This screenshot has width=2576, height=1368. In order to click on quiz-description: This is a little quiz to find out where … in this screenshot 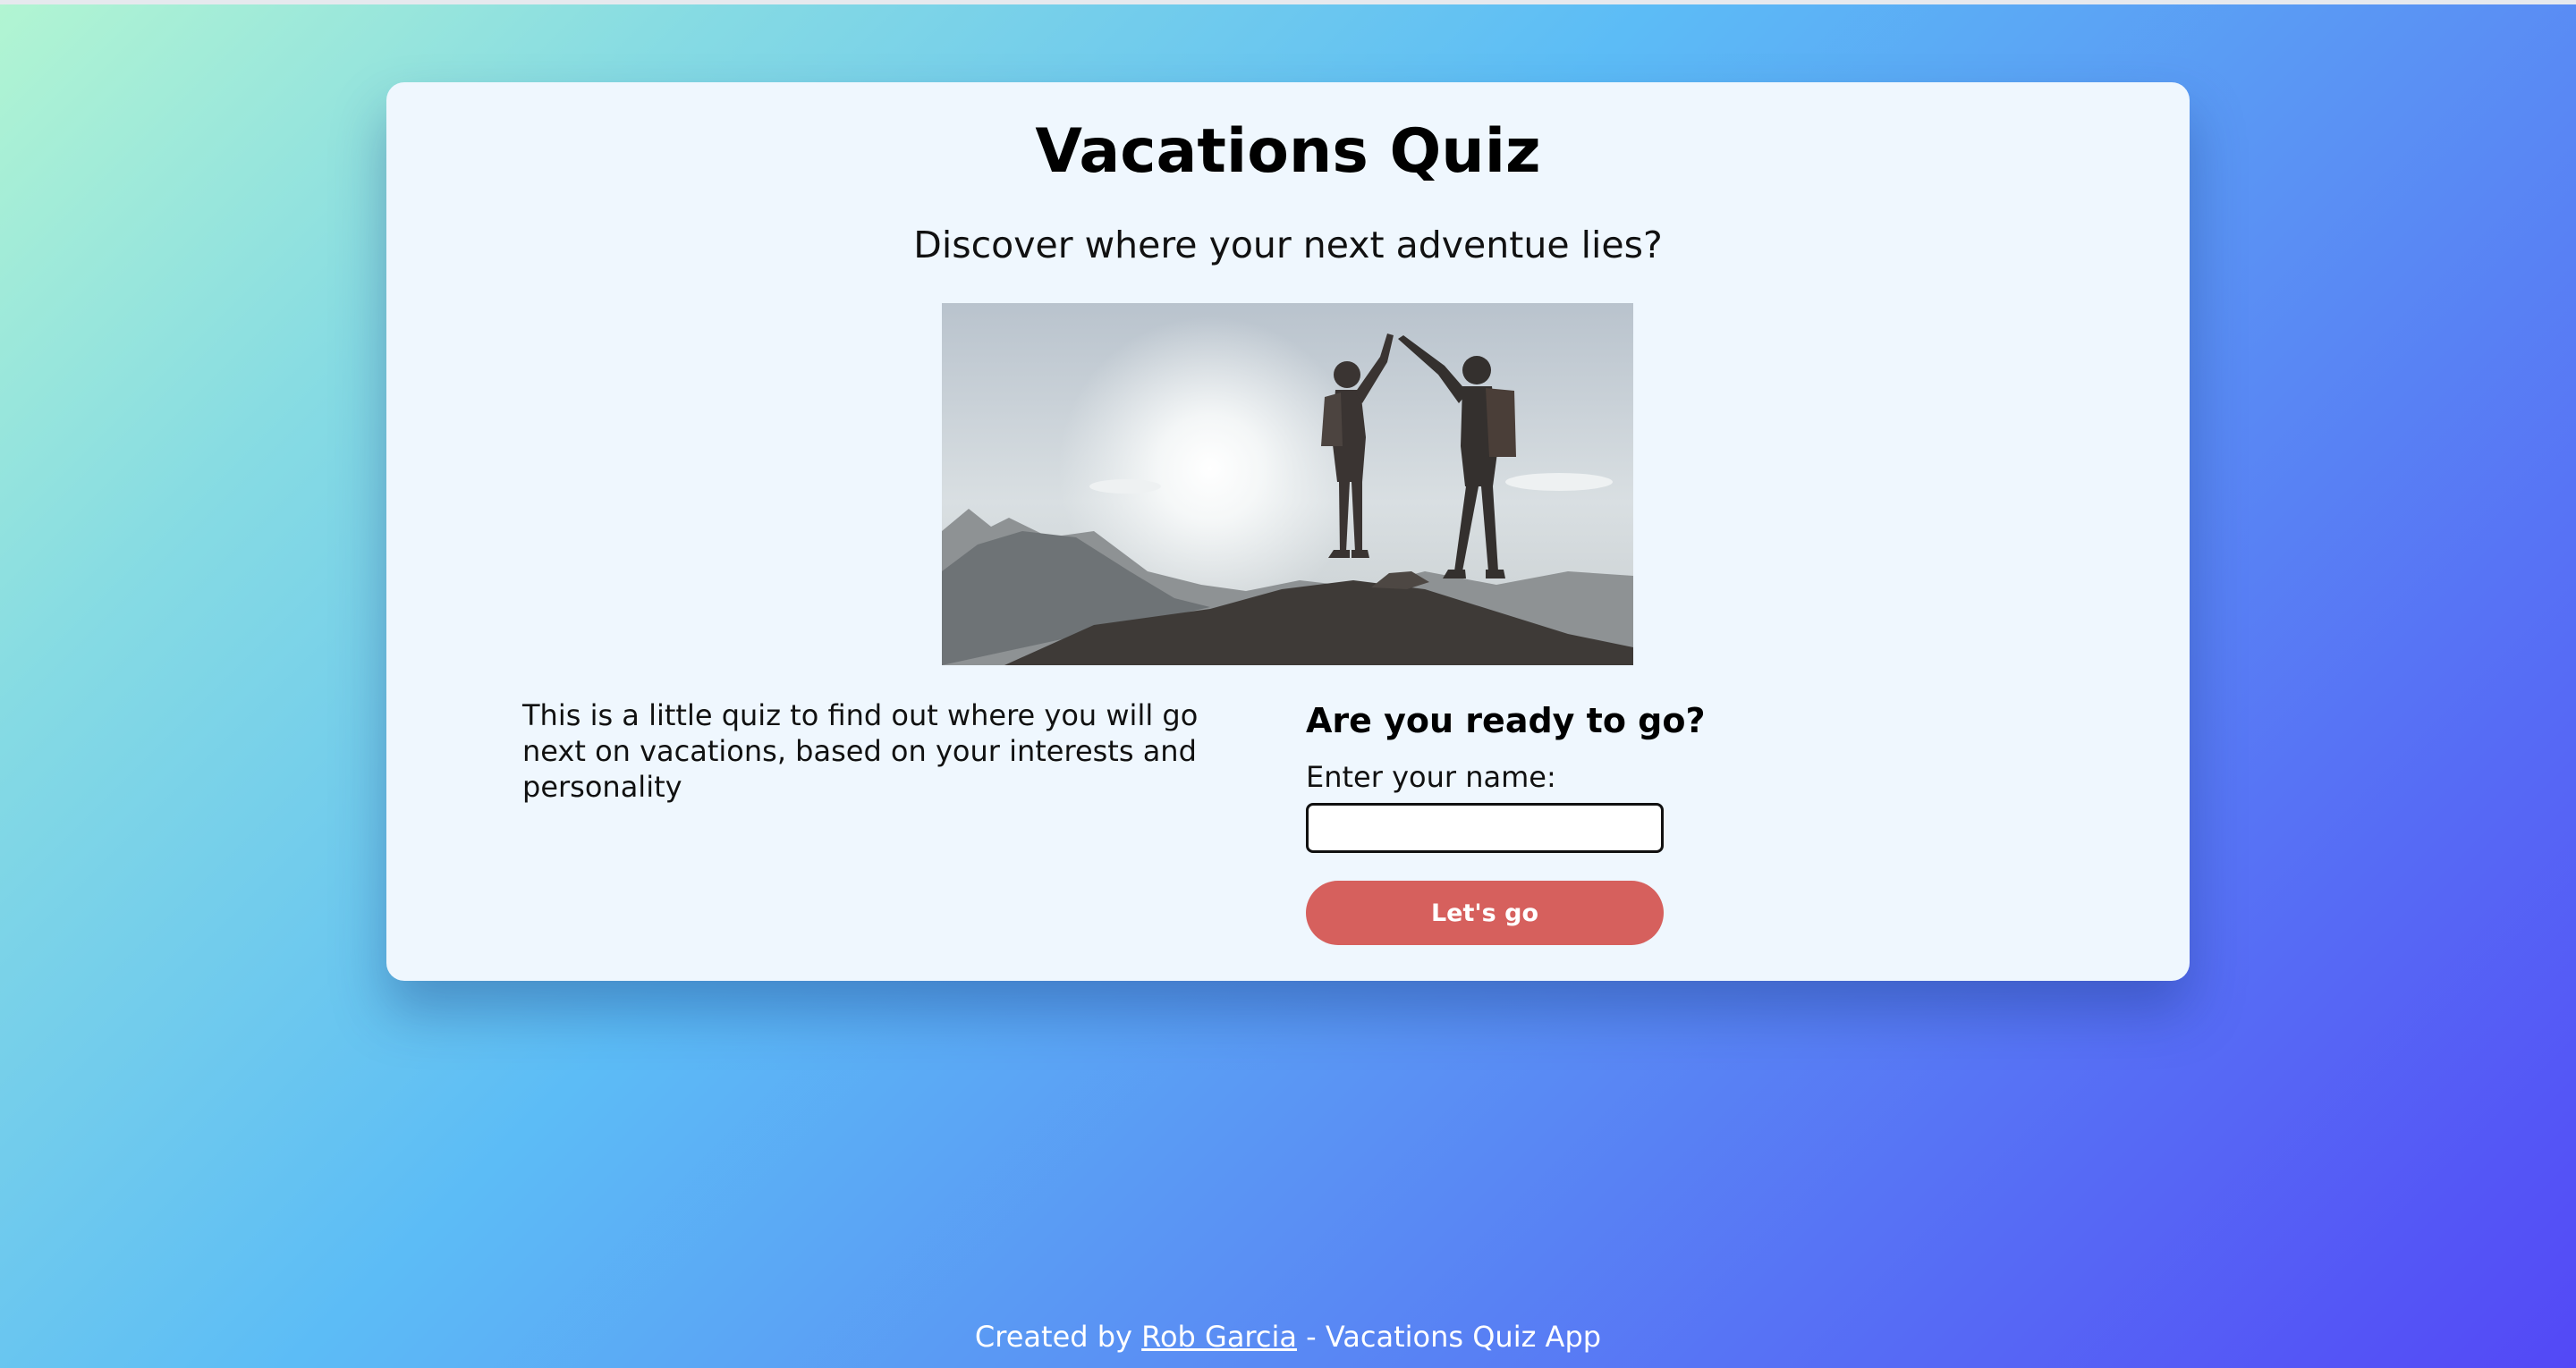, I will do `click(860, 751)`.